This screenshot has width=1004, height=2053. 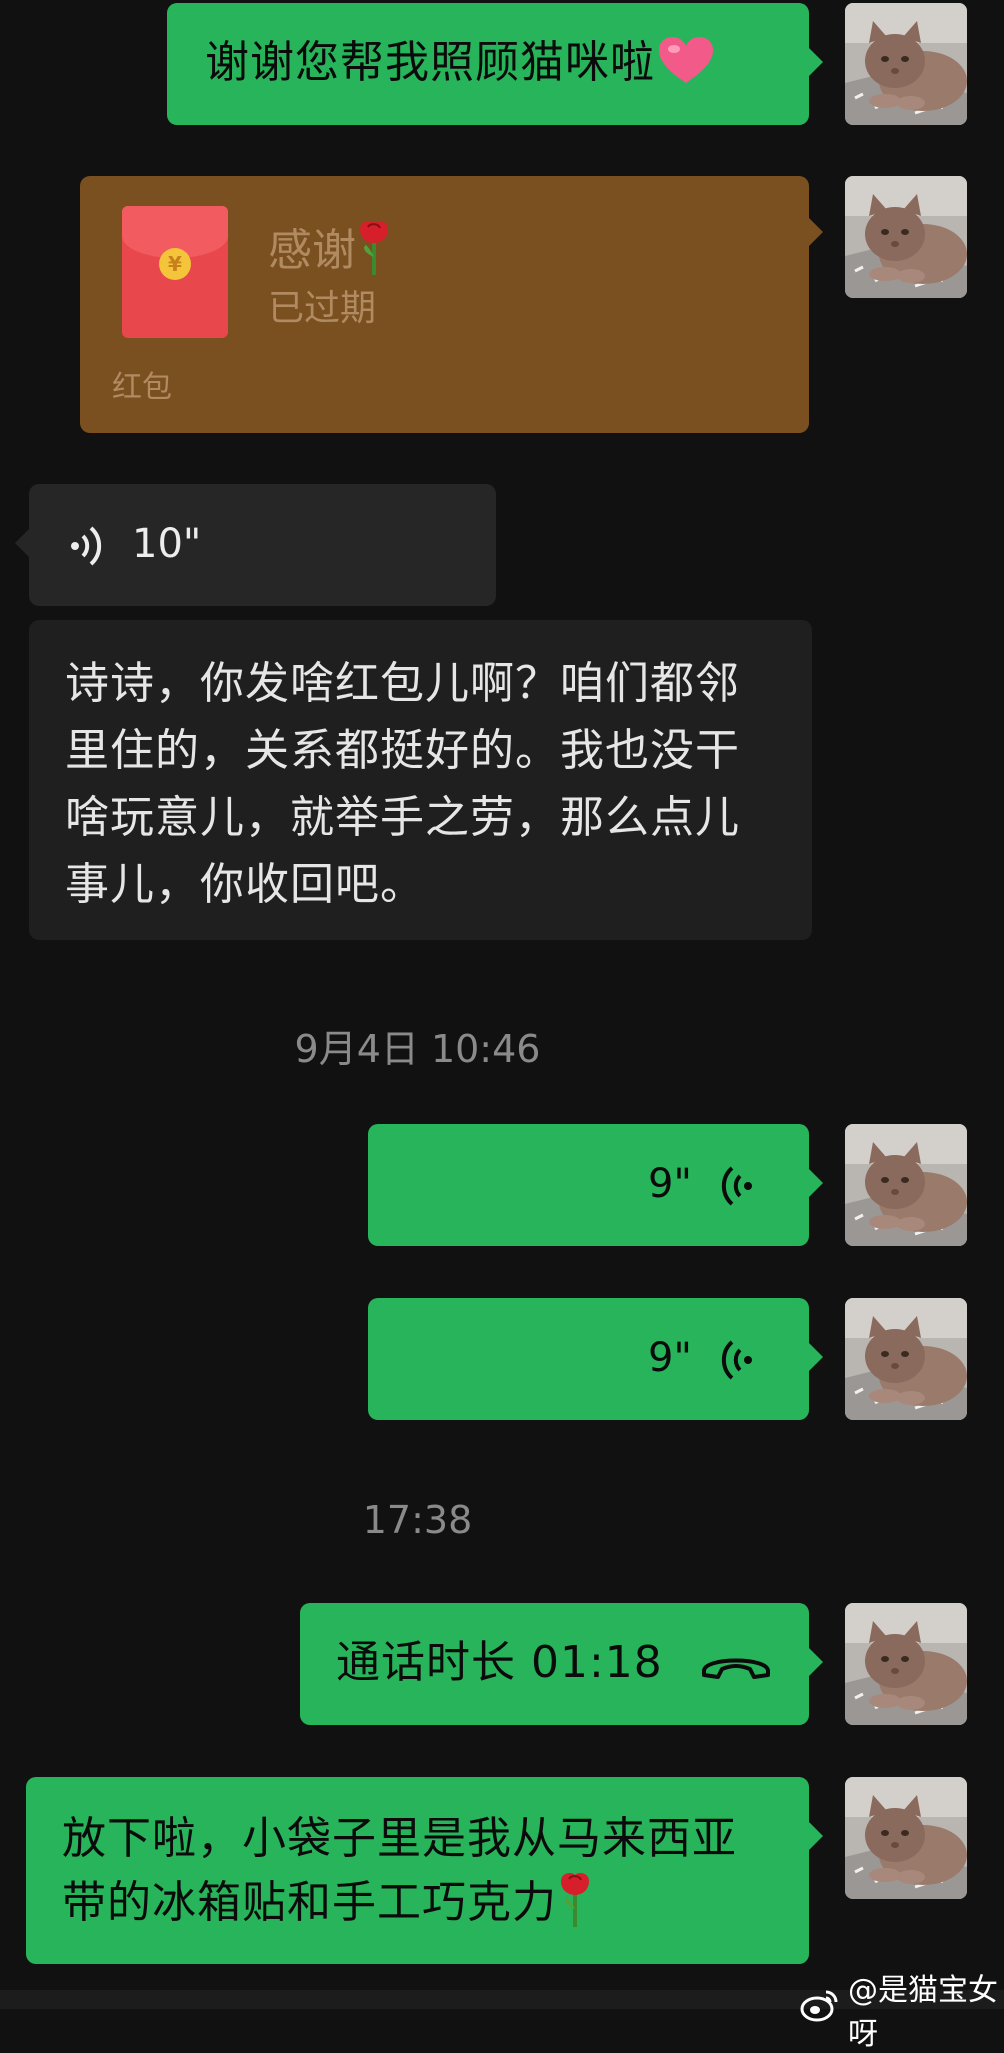 I want to click on red-envelope-icon: ¥, so click(x=175, y=272).